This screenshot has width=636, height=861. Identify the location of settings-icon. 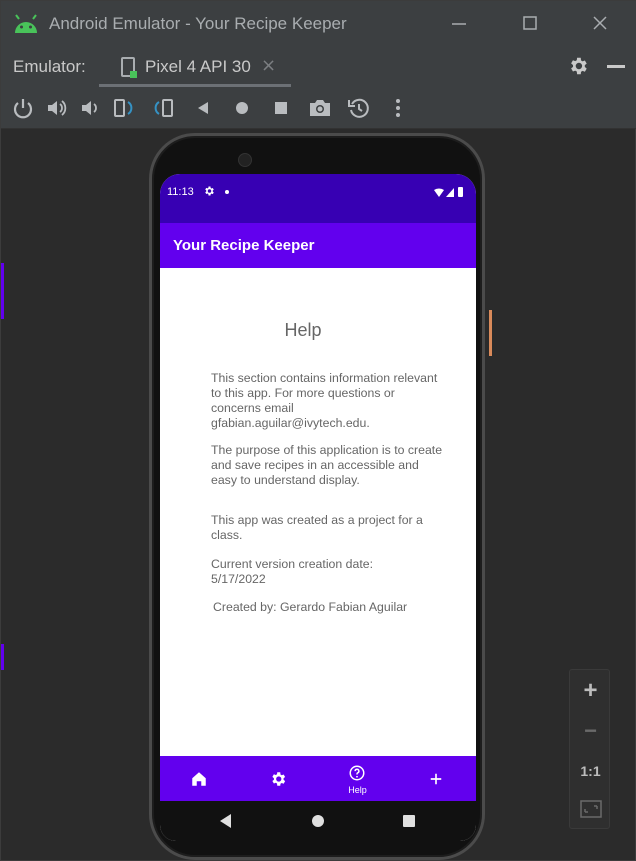
(279, 779).